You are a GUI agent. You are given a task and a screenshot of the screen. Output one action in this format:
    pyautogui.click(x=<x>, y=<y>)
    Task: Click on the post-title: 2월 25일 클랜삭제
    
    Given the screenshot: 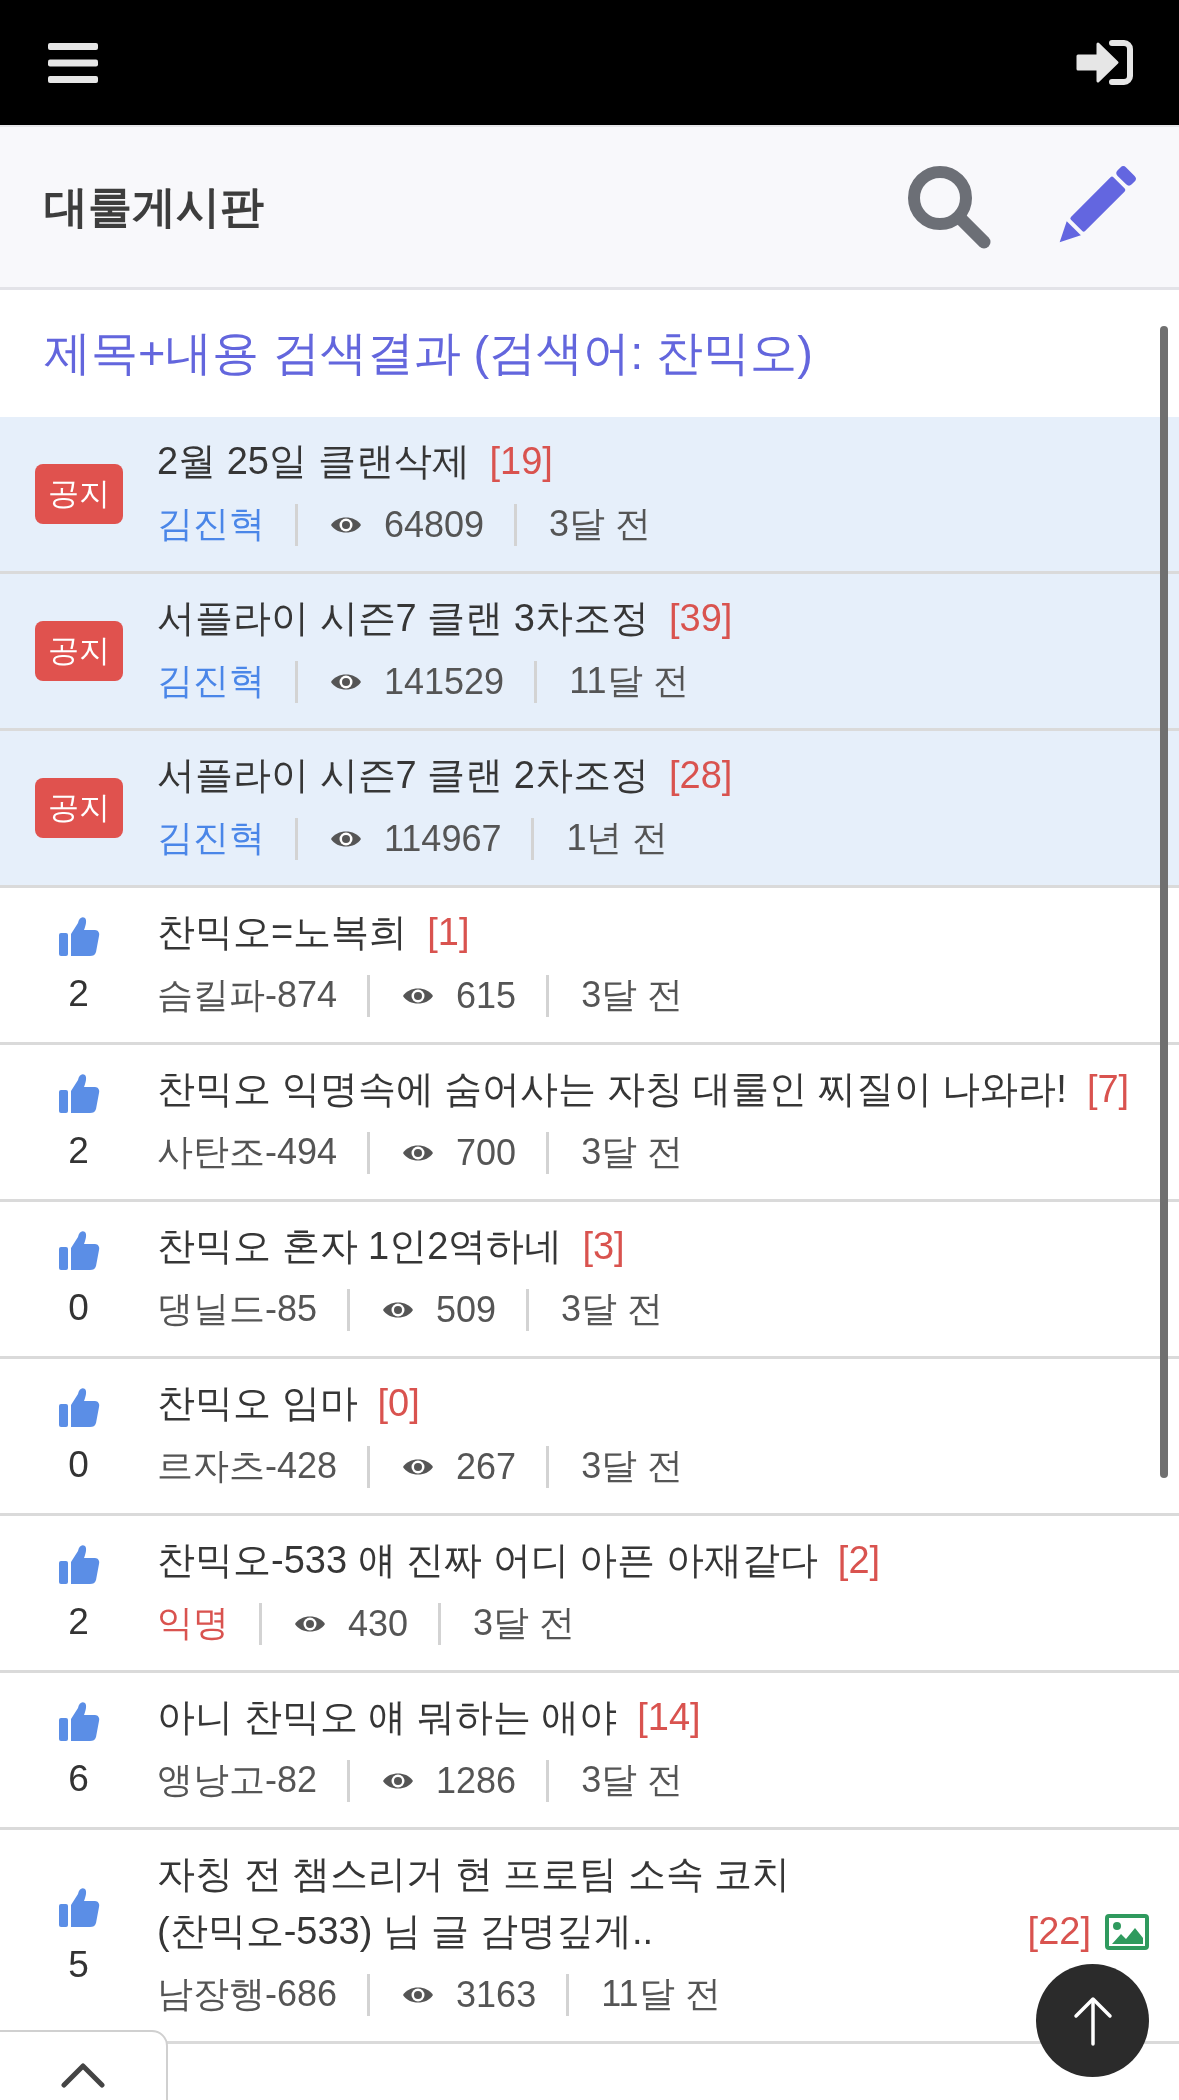 What is the action you would take?
    pyautogui.click(x=313, y=461)
    